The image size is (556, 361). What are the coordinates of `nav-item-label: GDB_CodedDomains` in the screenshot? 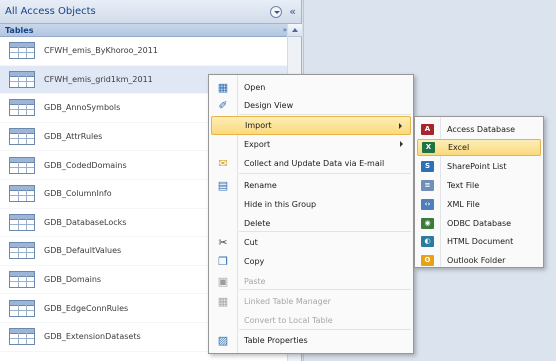 It's located at (85, 165).